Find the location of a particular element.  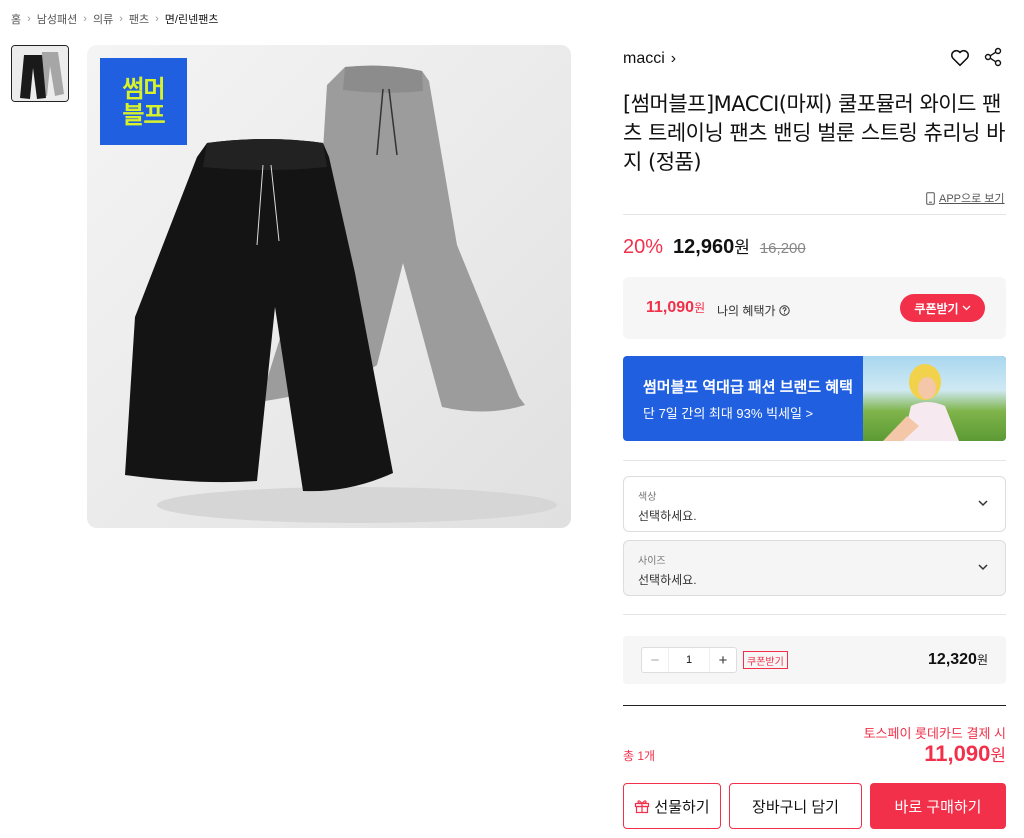

buy-now-button: 바로 구매하기 is located at coordinates (938, 806).